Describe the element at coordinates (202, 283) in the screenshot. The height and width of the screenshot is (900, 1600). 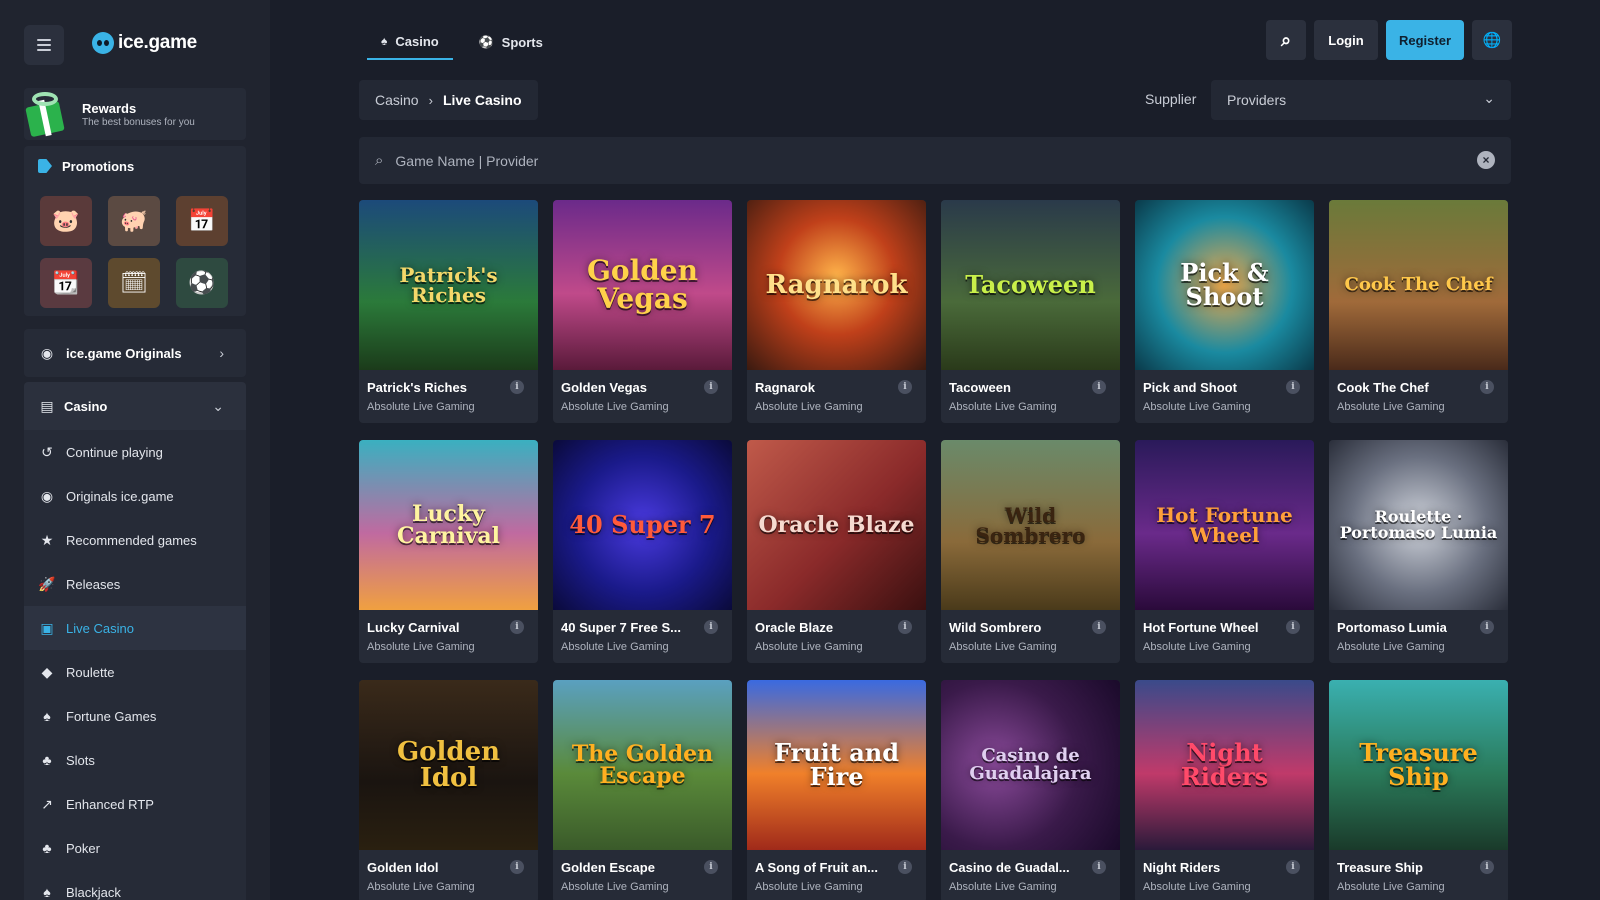
I see `promotion-tile: ⚽` at that location.